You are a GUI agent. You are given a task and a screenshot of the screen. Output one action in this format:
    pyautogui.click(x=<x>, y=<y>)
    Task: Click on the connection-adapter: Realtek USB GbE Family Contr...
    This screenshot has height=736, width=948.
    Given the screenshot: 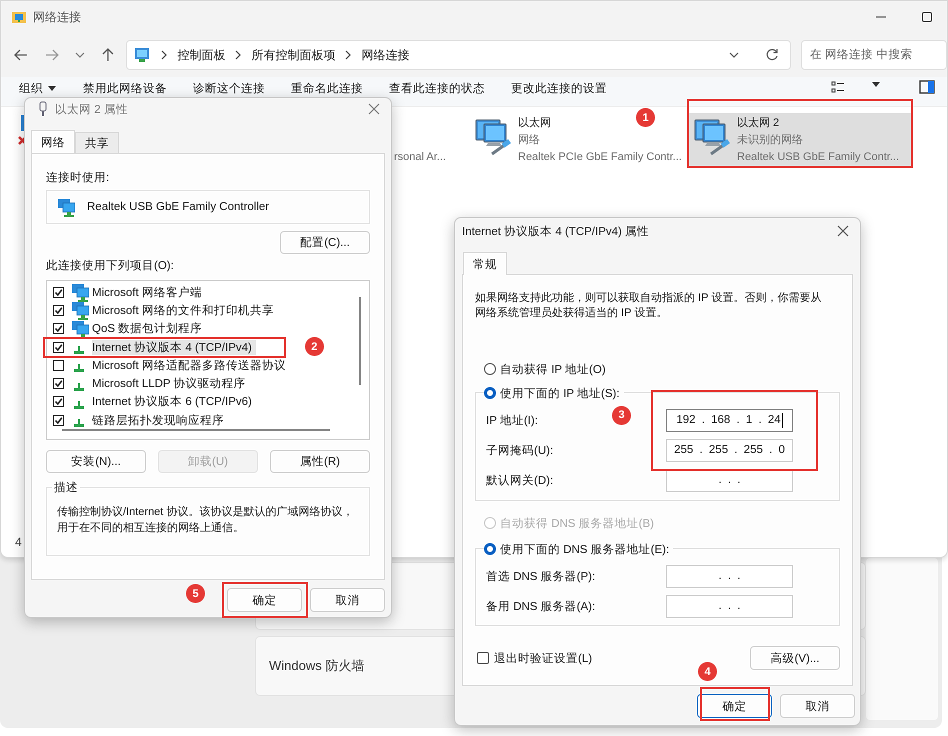 What is the action you would take?
    pyautogui.click(x=818, y=157)
    